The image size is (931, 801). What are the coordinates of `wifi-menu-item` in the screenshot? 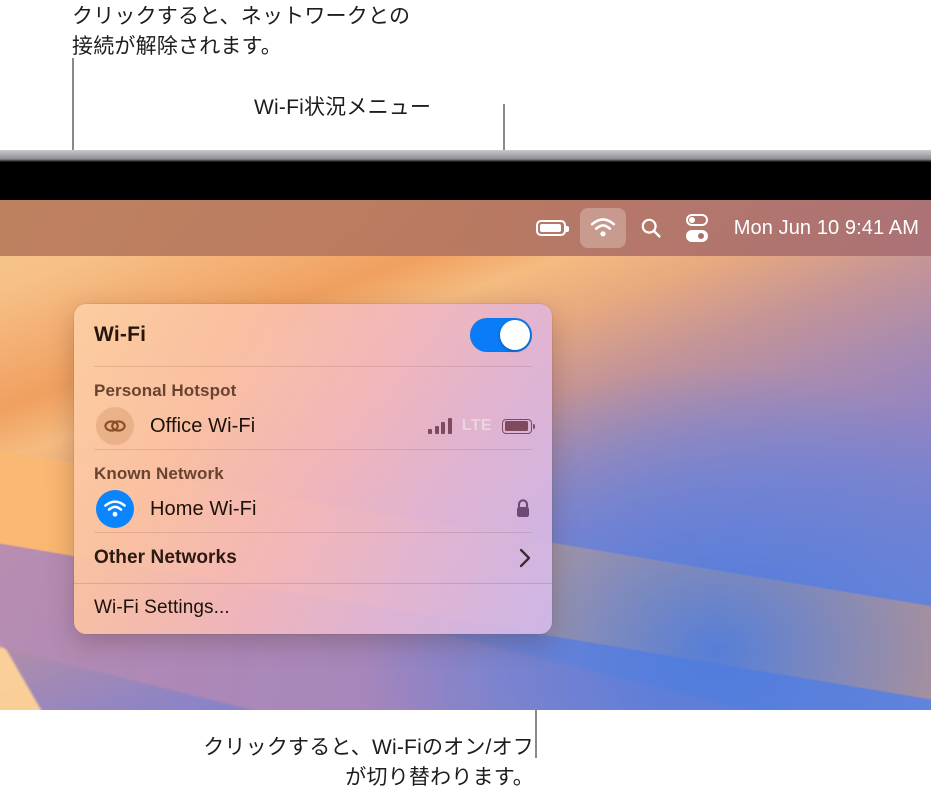 It's located at (602, 228).